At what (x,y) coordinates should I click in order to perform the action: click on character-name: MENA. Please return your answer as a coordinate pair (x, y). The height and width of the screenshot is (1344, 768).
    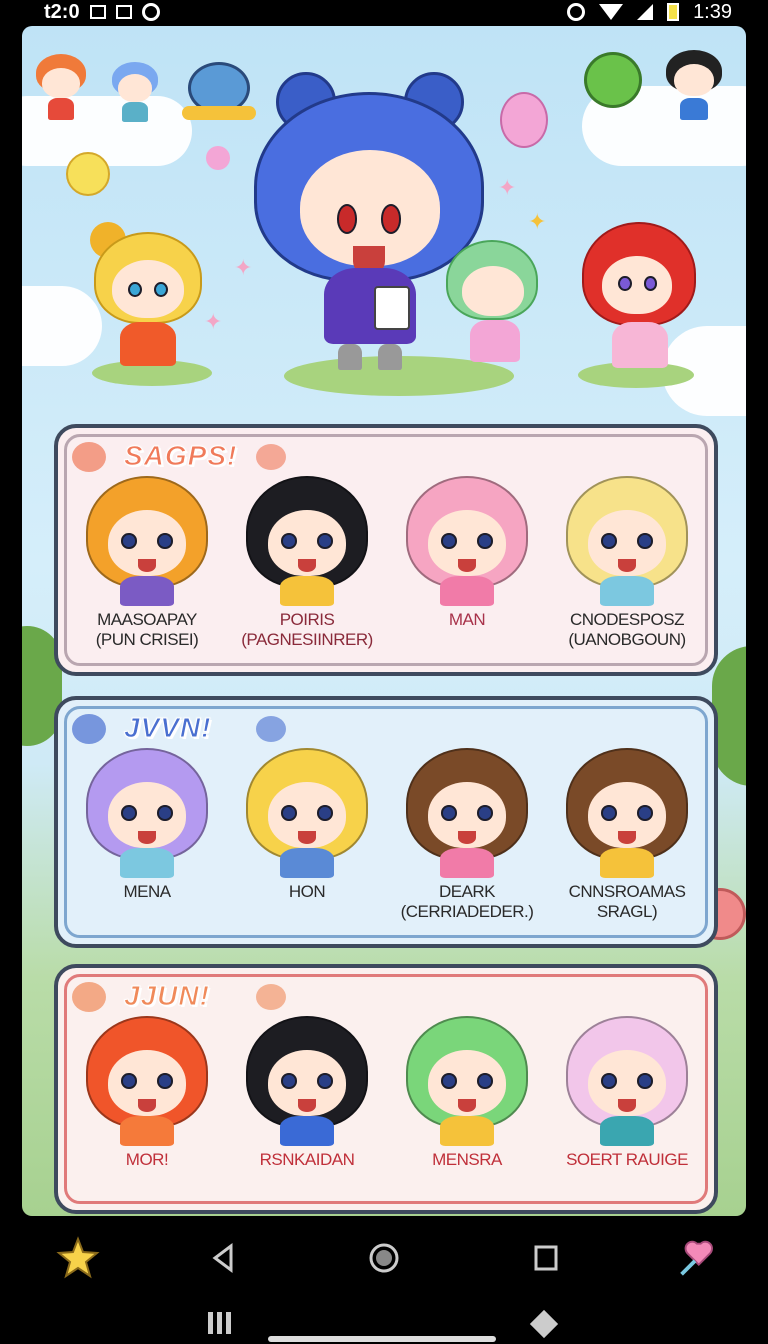
    Looking at the image, I should click on (147, 891).